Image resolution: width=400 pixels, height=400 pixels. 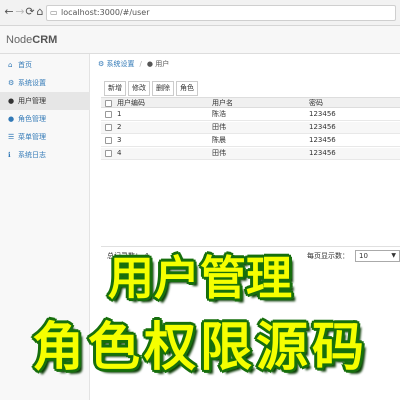 I want to click on address-bar: ▭ localhost:3000/#/user, so click(x=221, y=13).